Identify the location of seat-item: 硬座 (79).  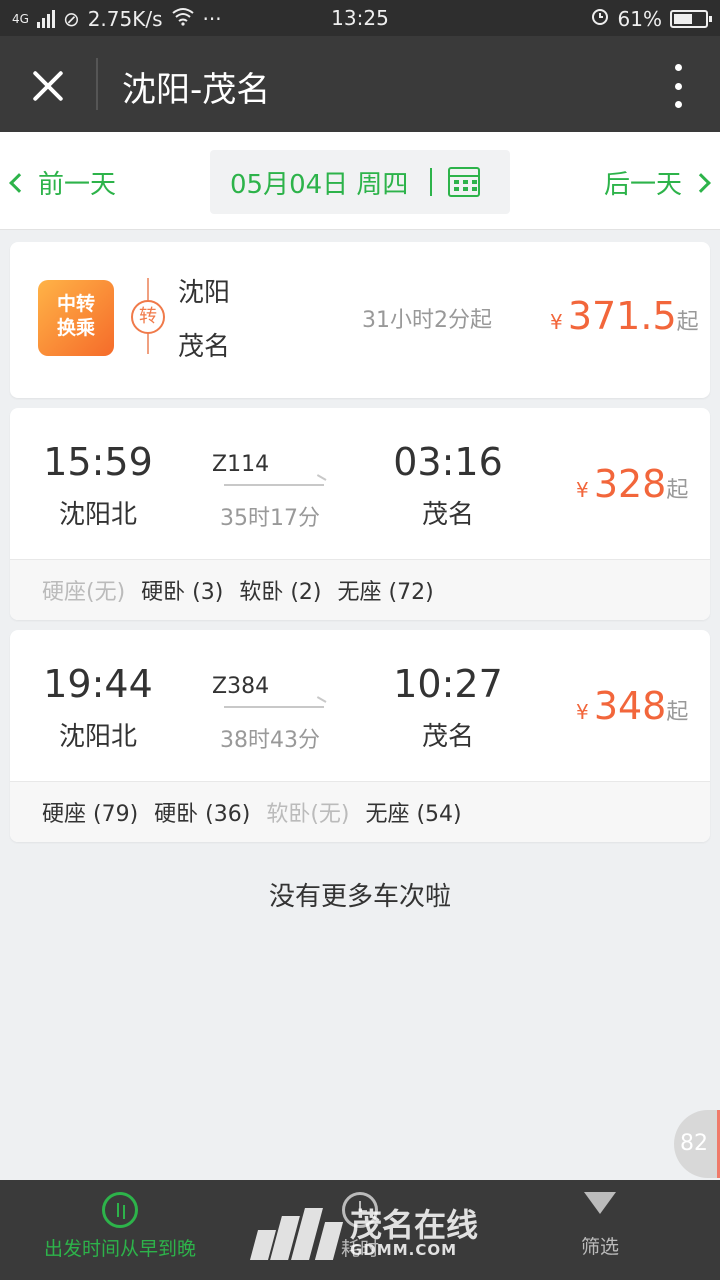
(90, 814).